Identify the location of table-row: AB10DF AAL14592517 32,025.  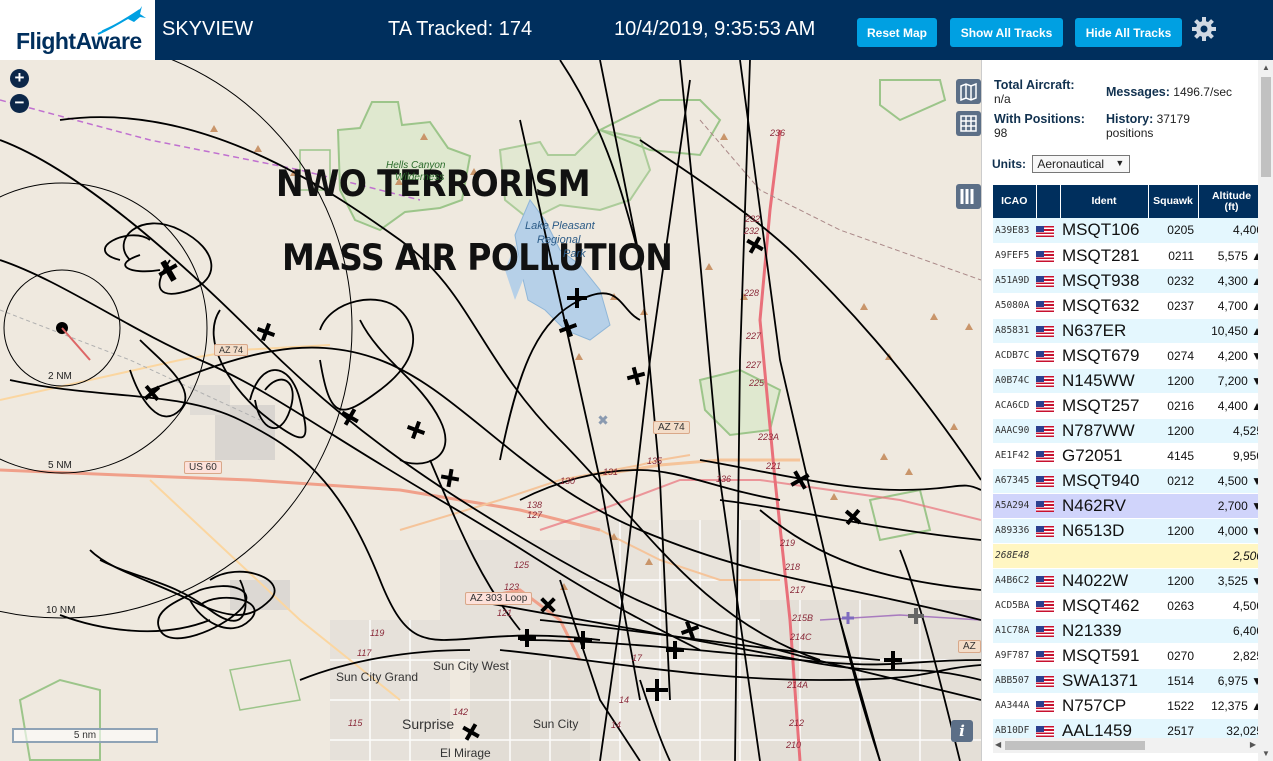
(1125, 728).